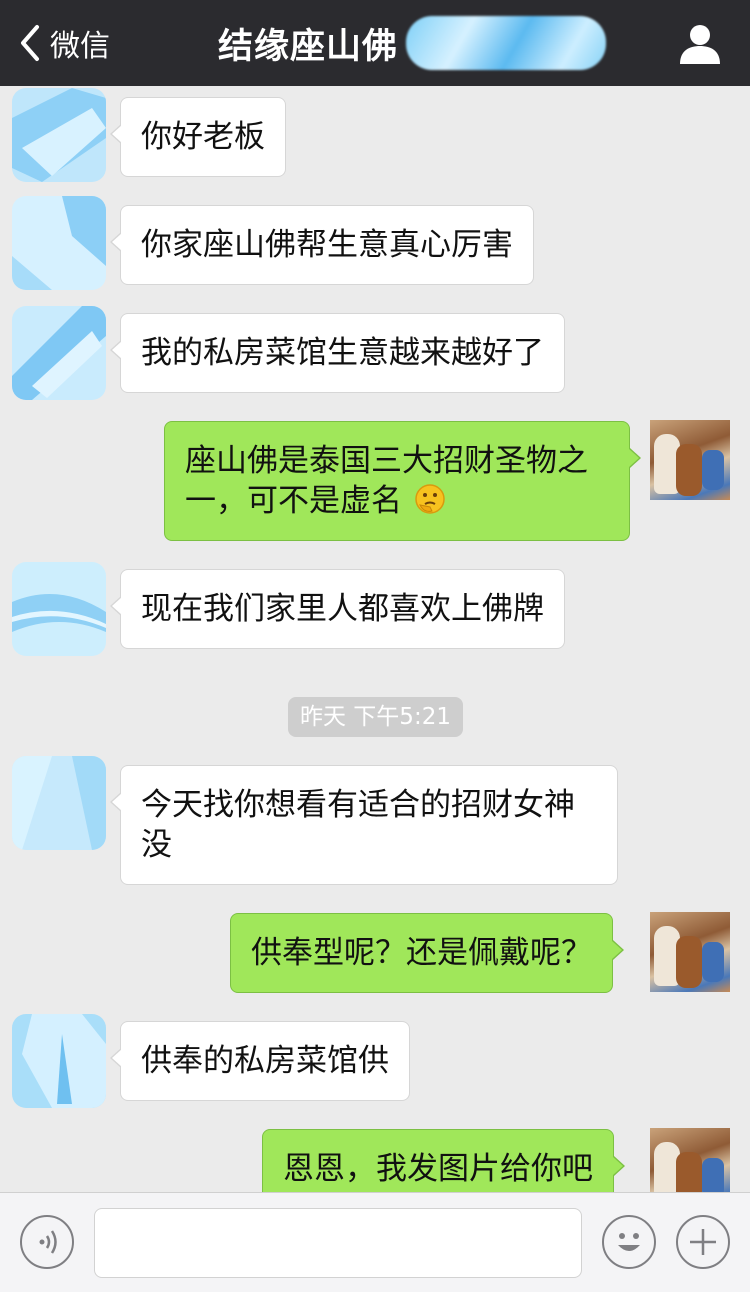 This screenshot has height=1292, width=750. Describe the element at coordinates (80, 46) in the screenshot. I see `back-label: 微信` at that location.